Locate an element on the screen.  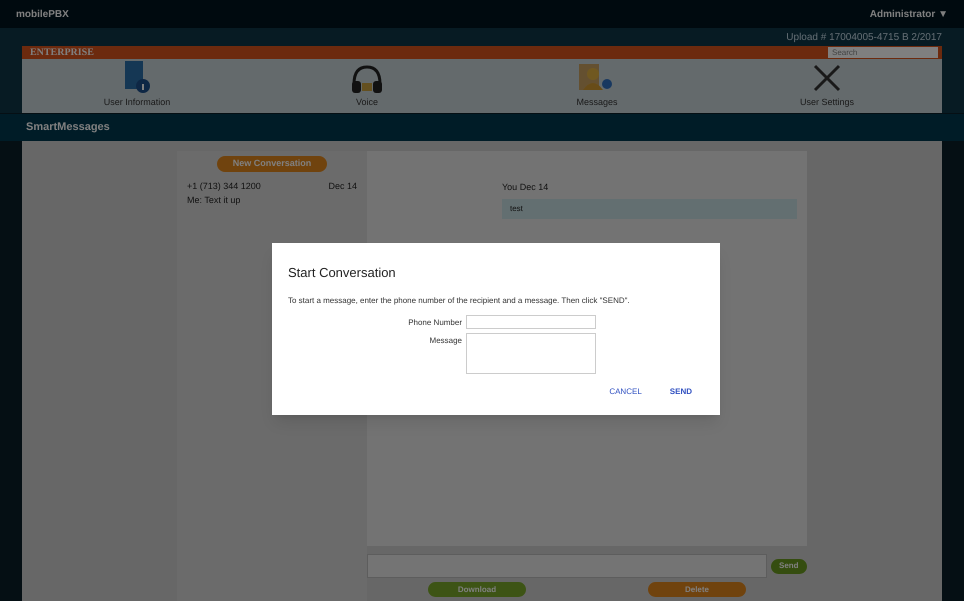
brand-name: mobilePBX is located at coordinates (42, 15).